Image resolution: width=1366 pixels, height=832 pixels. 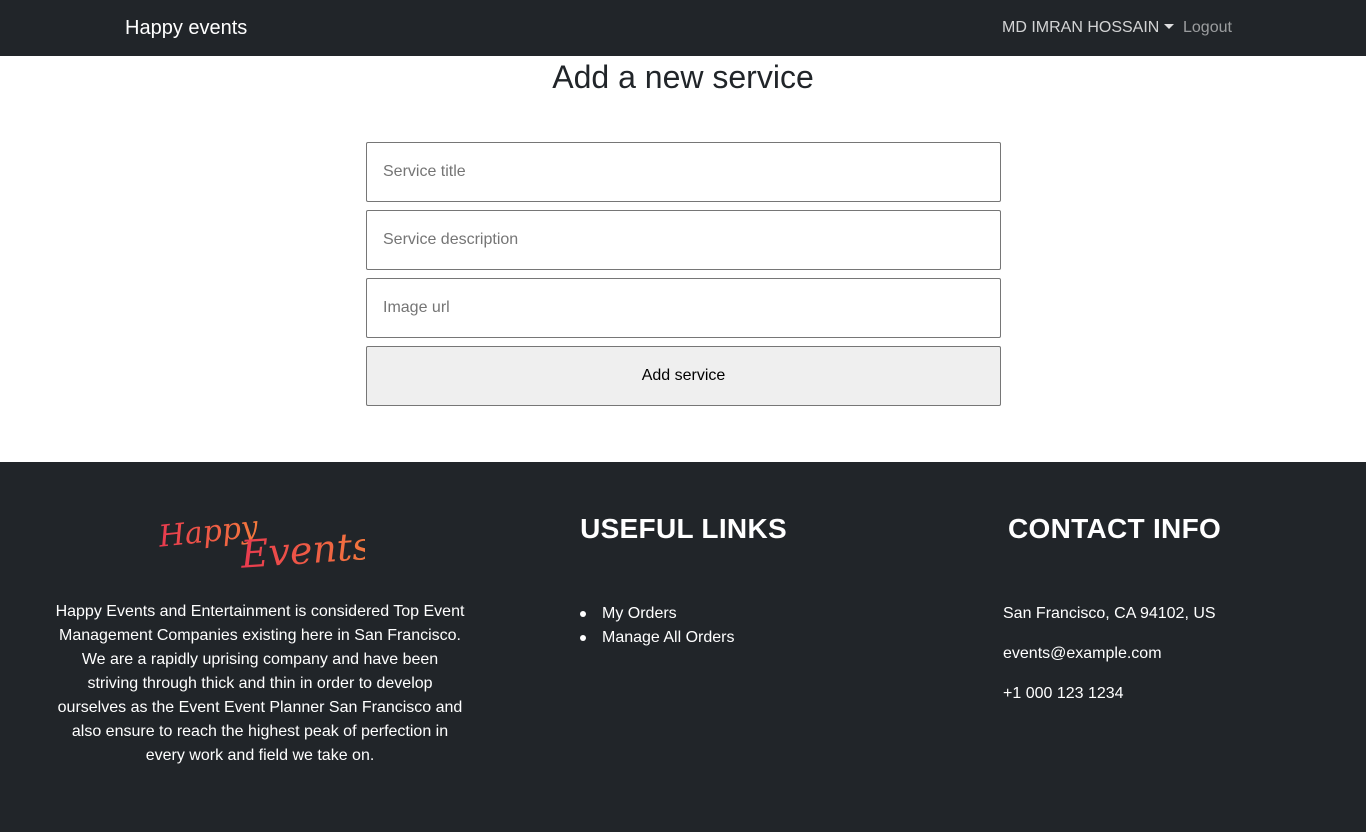 I want to click on service-title-input, so click(x=683, y=172).